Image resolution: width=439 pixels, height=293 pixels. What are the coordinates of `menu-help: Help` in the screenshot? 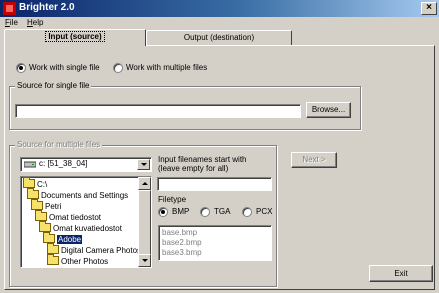 It's located at (35, 22).